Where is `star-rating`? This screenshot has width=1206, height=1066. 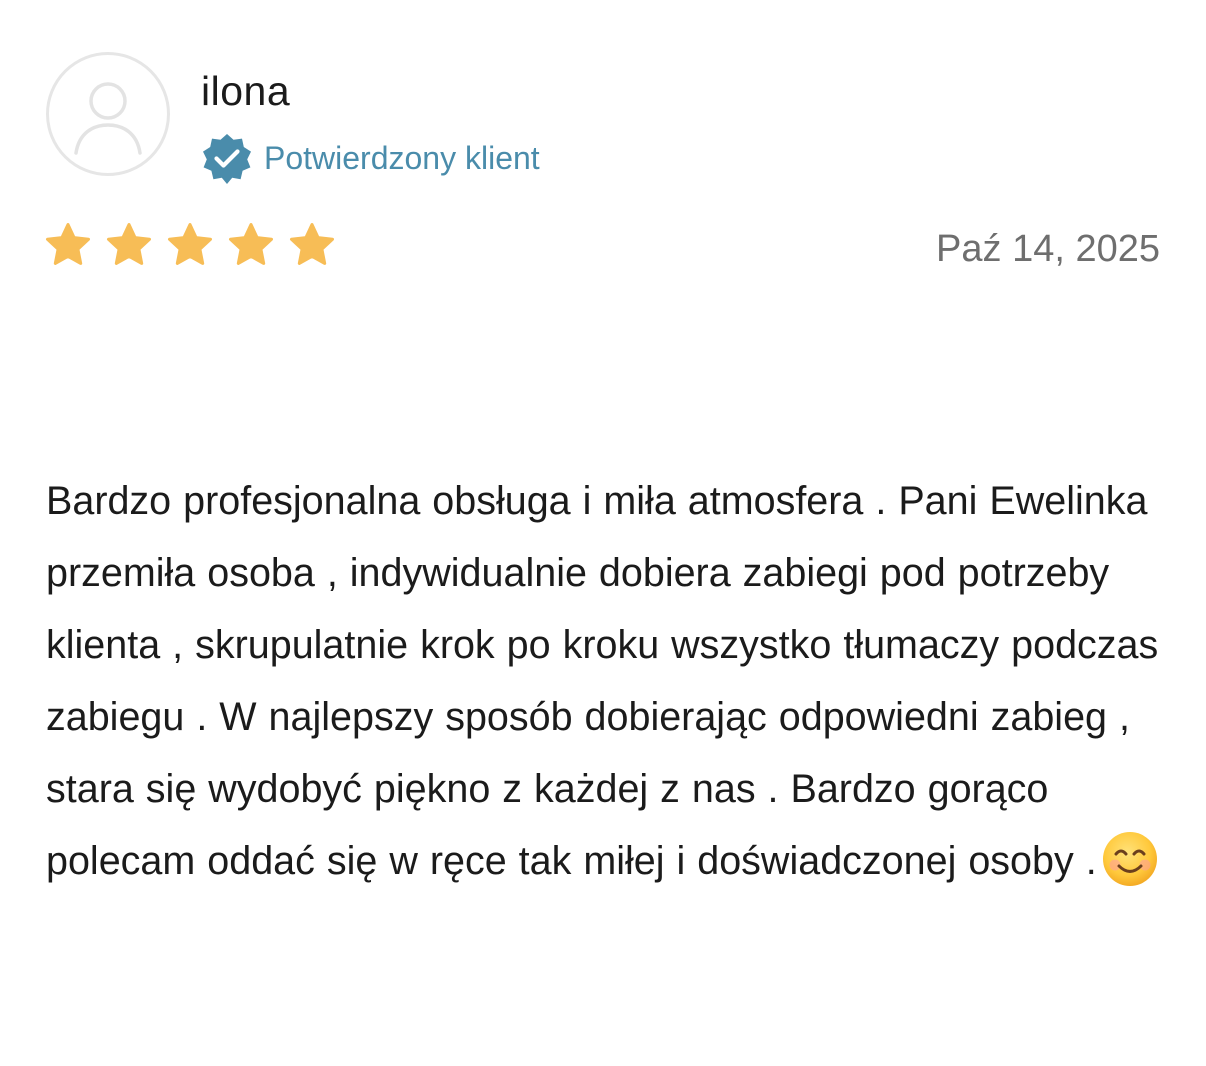 star-rating is located at coordinates (190, 245).